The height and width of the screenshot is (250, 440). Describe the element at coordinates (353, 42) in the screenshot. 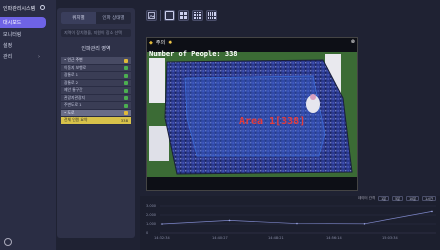

I see `close-icon: ⊗` at that location.